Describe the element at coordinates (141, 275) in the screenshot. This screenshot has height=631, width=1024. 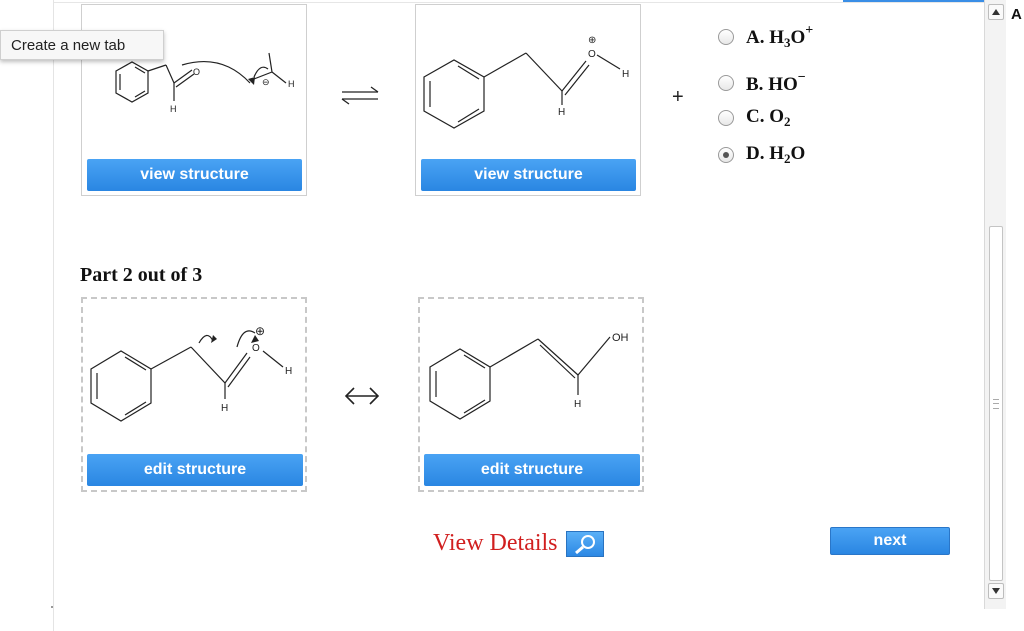
I see `part-title: Part 2 out of 3` at that location.